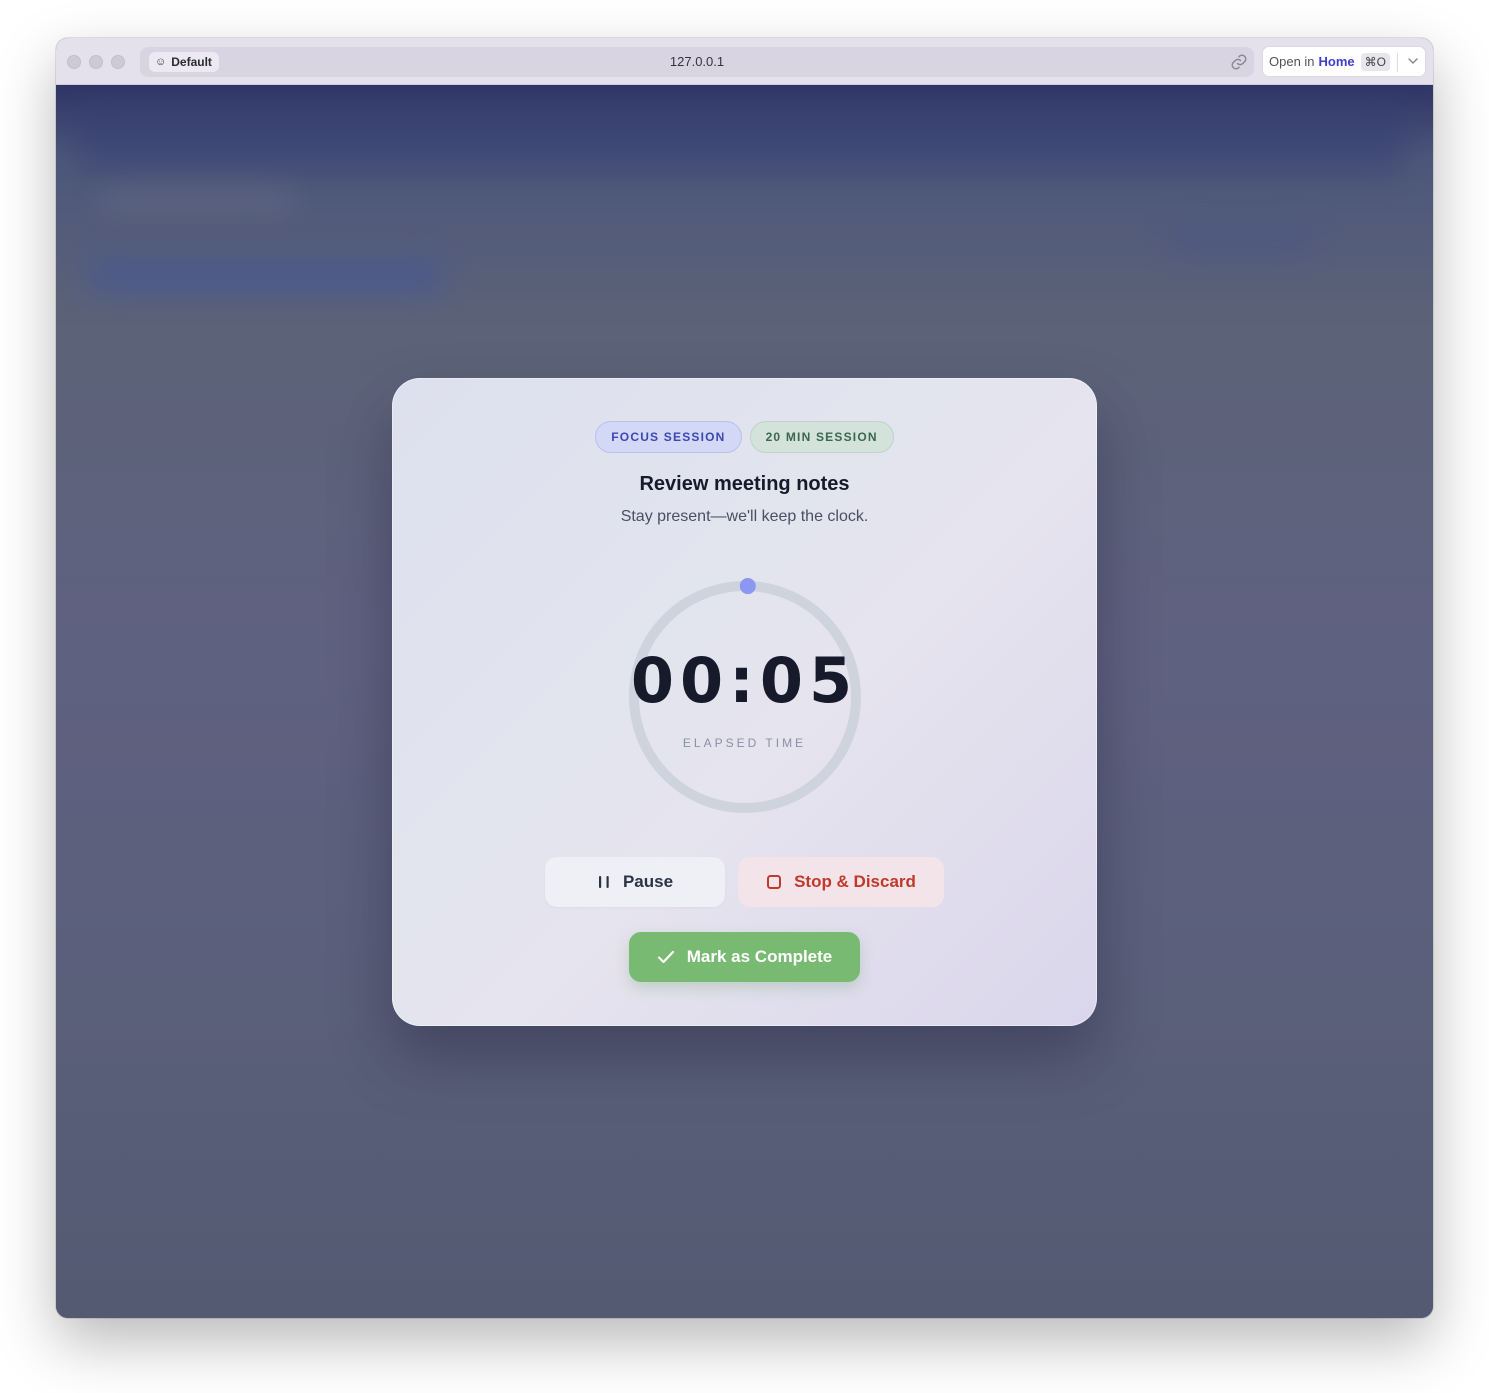  I want to click on pause-button-label: Pause, so click(648, 881).